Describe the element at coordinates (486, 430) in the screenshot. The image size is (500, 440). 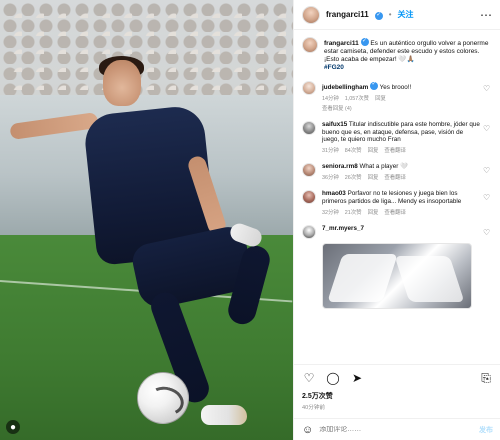
I see `post-comment-button: 发布` at that location.